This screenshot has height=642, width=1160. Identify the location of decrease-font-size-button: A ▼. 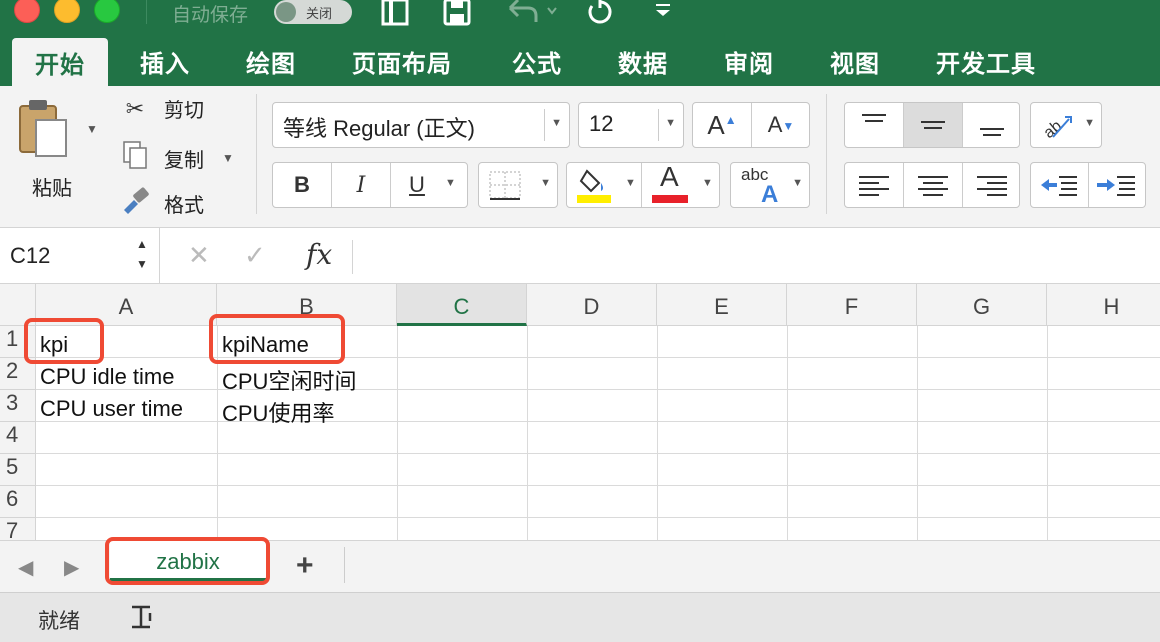
(781, 125).